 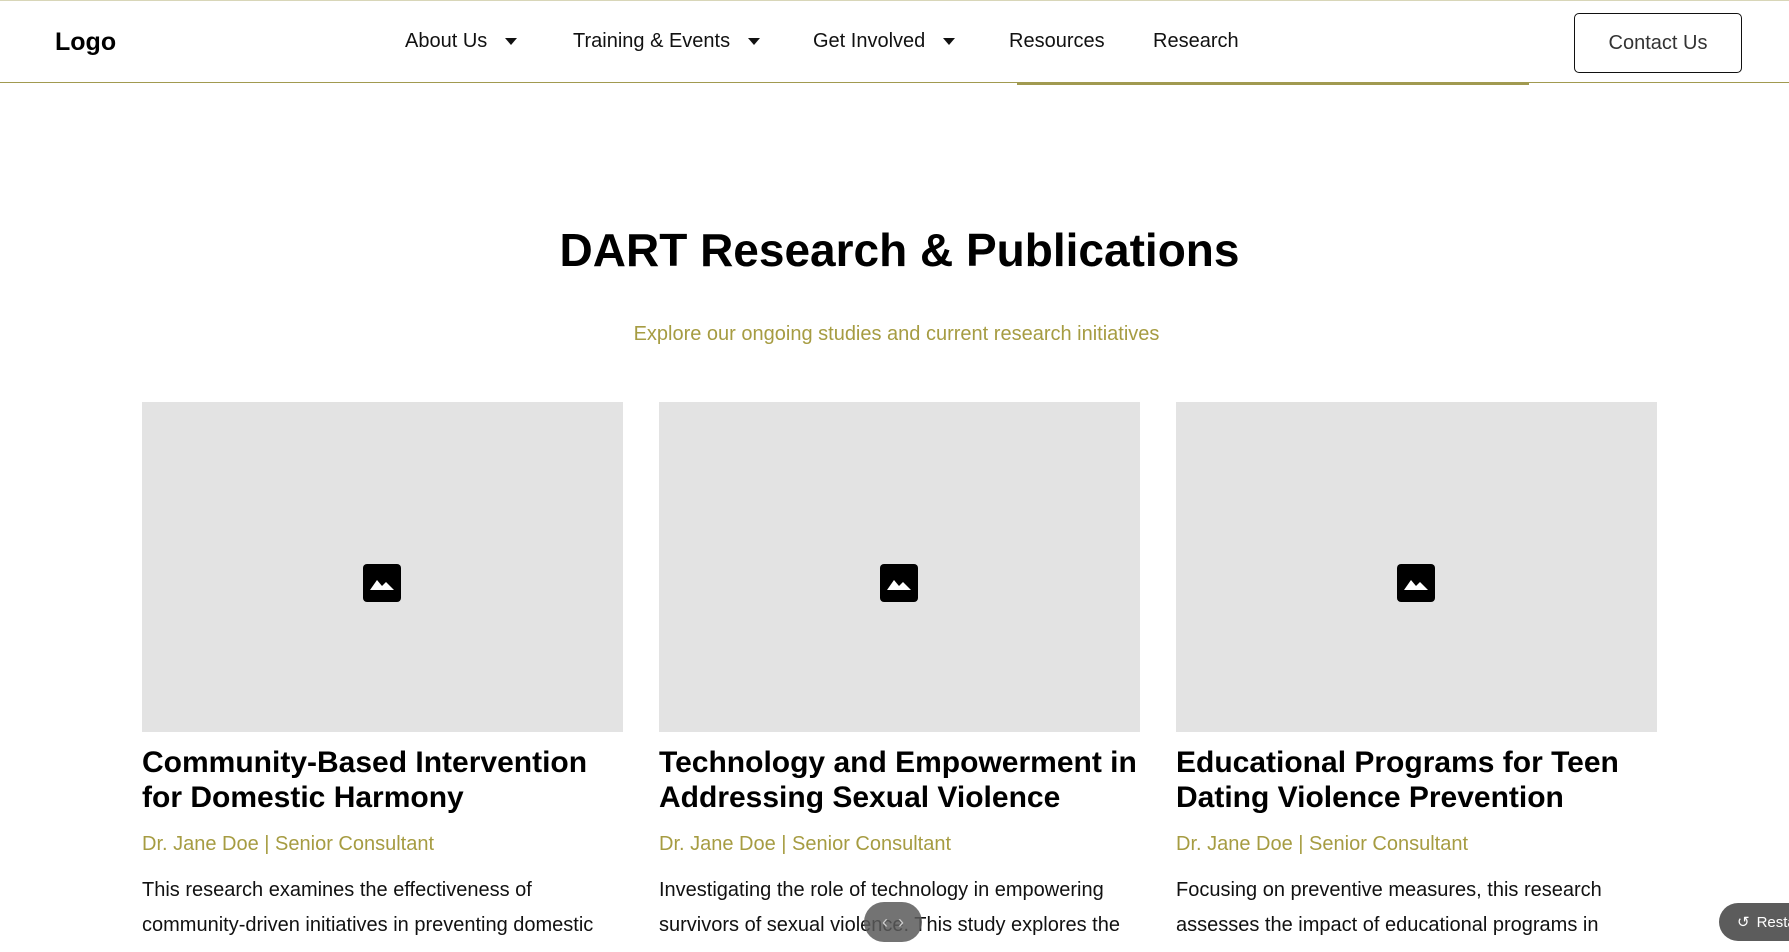 I want to click on active-nav-indicator, so click(x=1273, y=84).